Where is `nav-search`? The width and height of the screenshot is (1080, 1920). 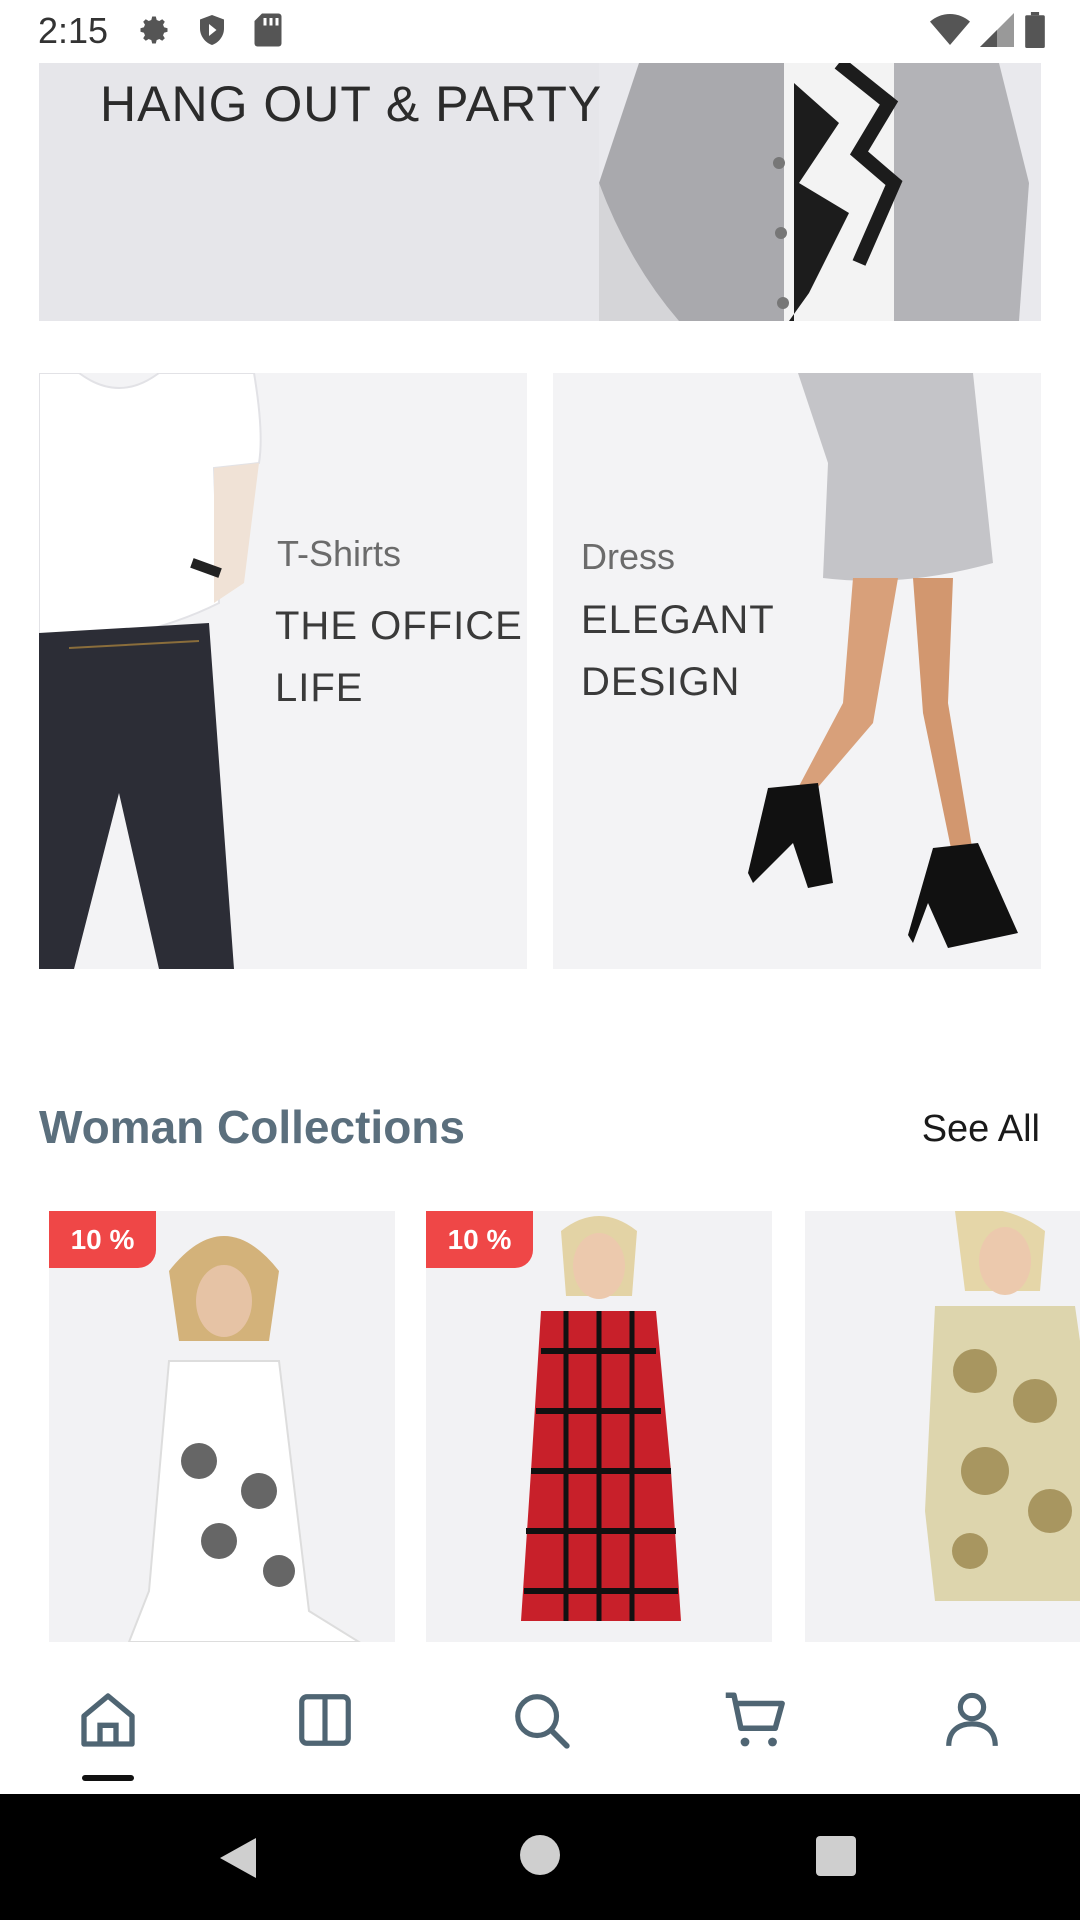 nav-search is located at coordinates (541, 1720).